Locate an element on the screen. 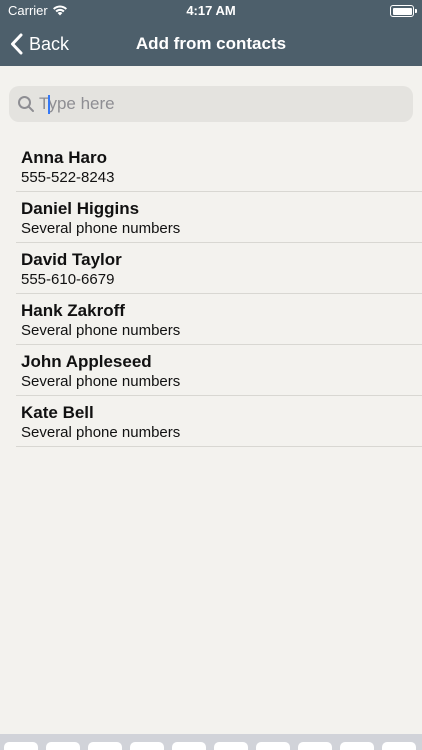 The height and width of the screenshot is (750, 422). page-title: Add from contacts is located at coordinates (211, 43).